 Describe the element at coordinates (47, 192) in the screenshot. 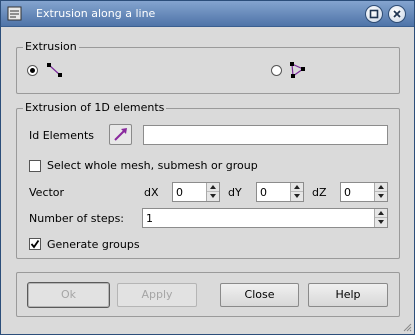

I see `vector-label: Vector` at that location.